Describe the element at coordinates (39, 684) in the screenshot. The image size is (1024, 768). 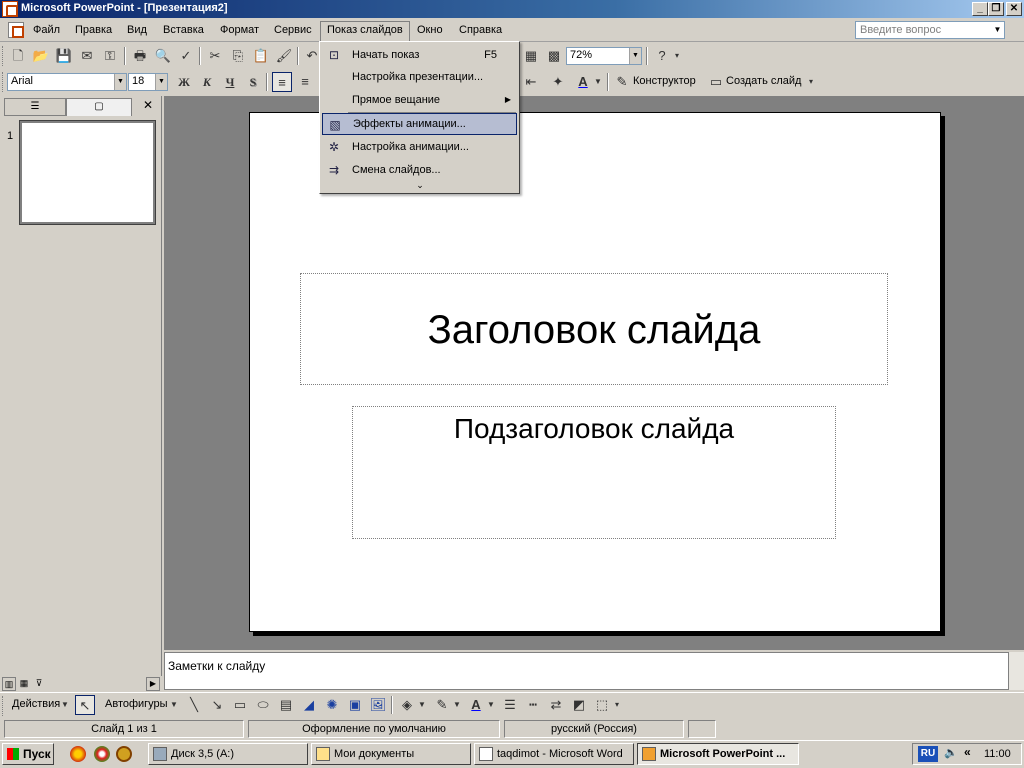
I see `slideshow-view-icon: ⊽` at that location.